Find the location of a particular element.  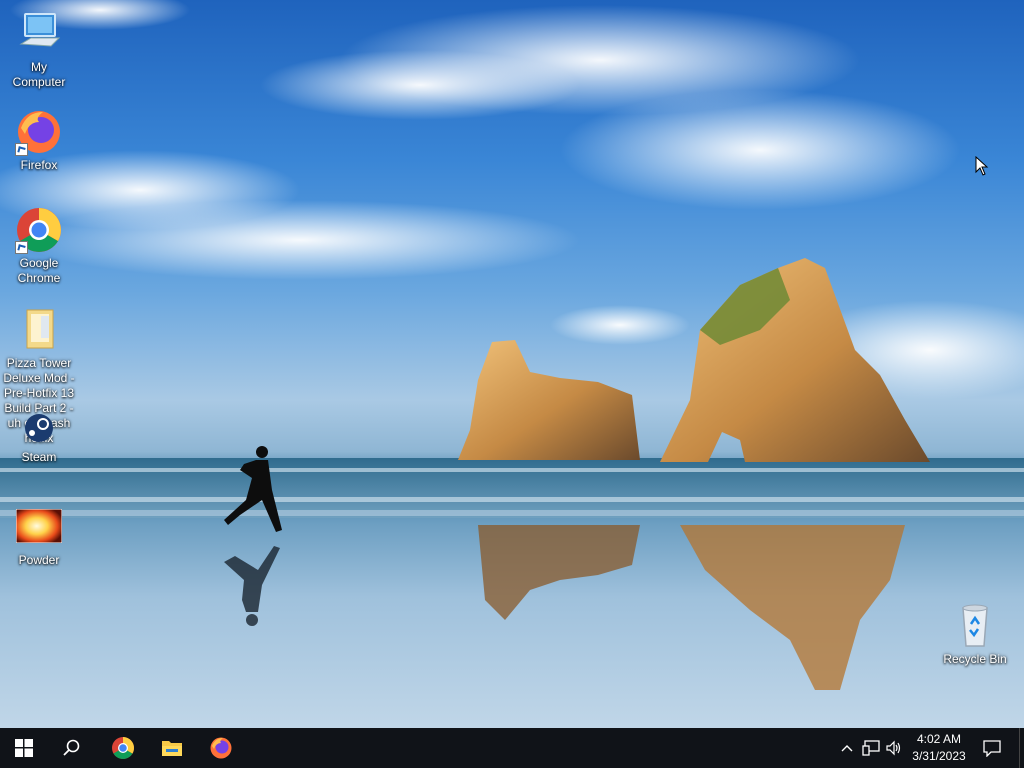

chevron-up-icon is located at coordinates (847, 748).